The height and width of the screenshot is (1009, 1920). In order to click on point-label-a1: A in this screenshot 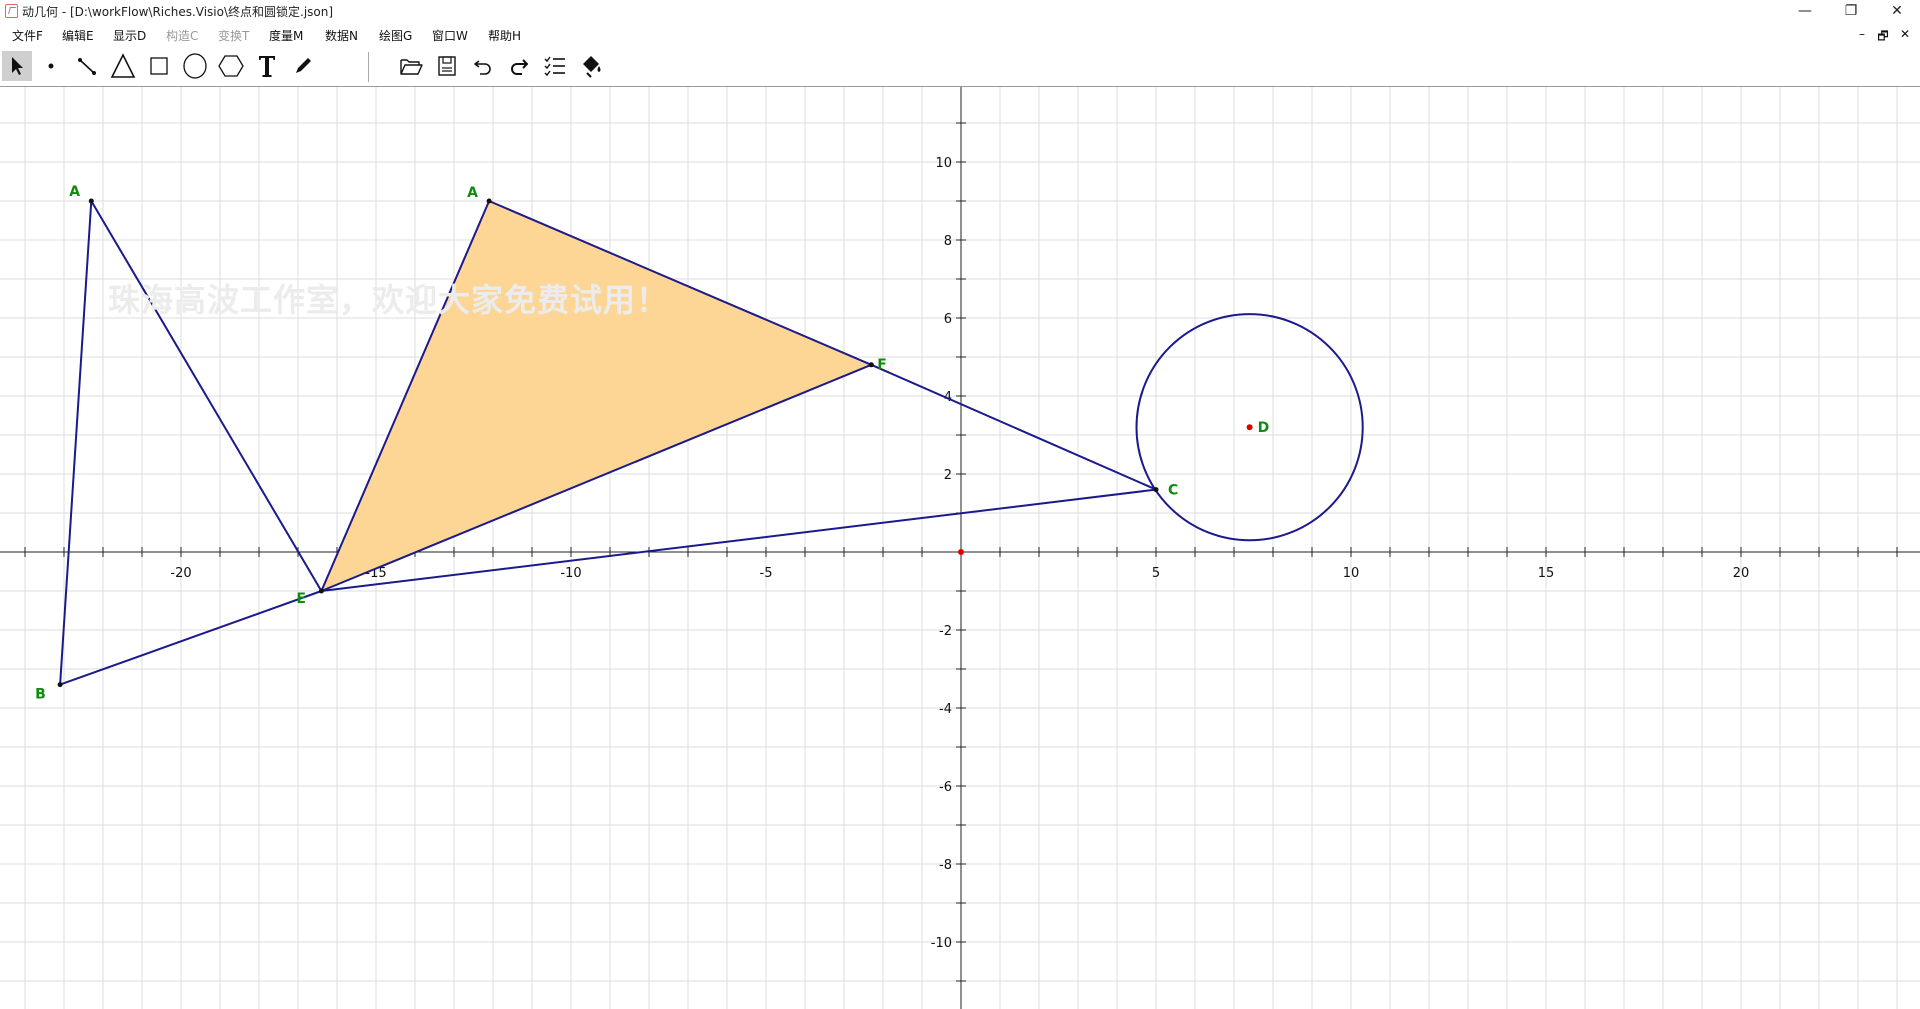, I will do `click(74, 192)`.